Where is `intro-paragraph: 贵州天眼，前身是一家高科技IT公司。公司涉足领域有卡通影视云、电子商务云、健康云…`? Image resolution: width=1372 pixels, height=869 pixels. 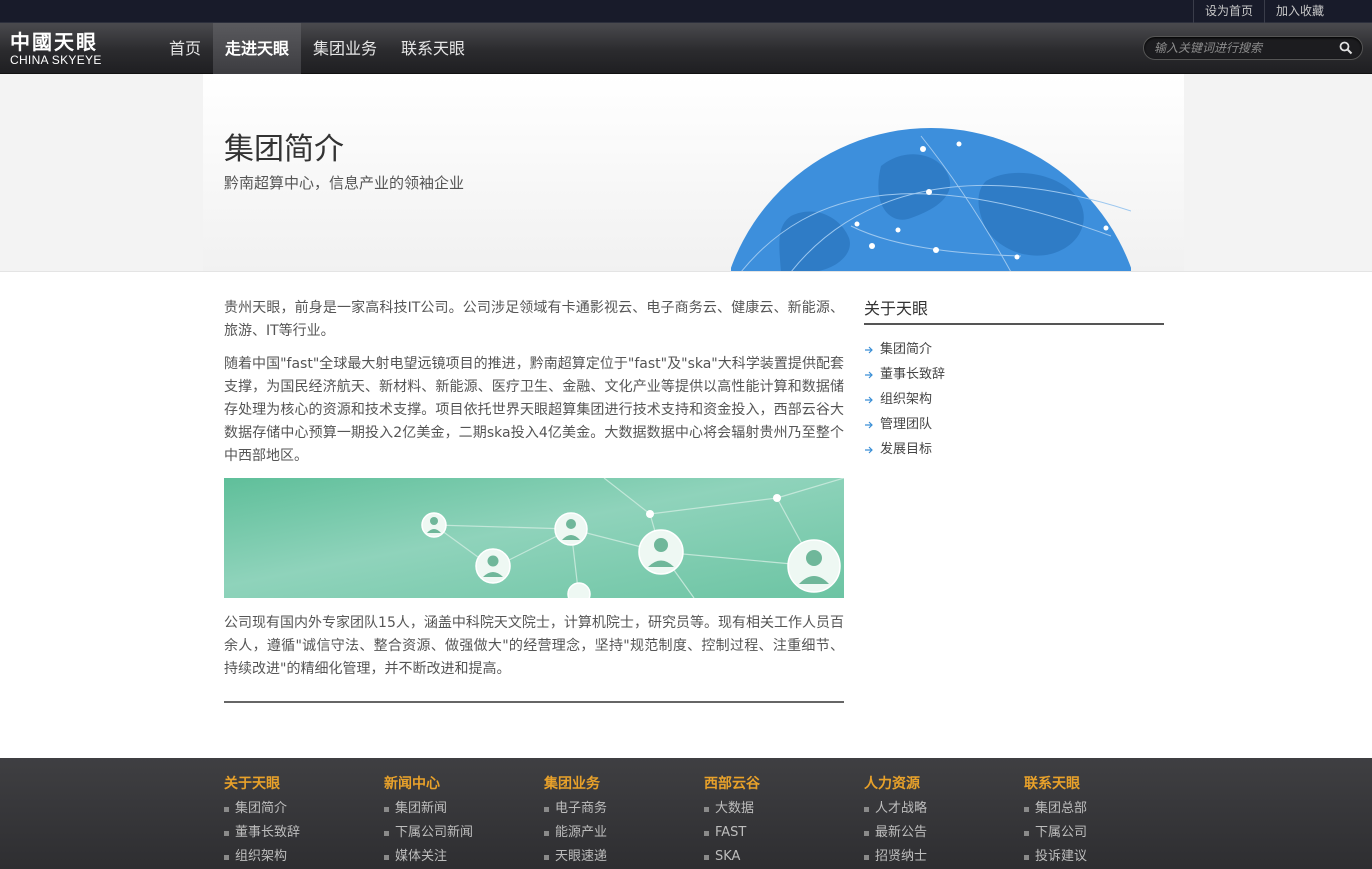
intro-paragraph: 贵州天眼，前身是一家高科技IT公司。公司涉足领域有卡通影视云、电子商务云、健康云… is located at coordinates (534, 319).